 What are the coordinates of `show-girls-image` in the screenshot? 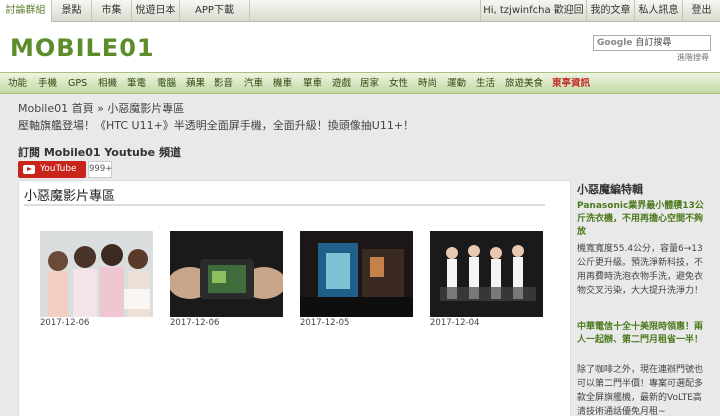 It's located at (486, 274).